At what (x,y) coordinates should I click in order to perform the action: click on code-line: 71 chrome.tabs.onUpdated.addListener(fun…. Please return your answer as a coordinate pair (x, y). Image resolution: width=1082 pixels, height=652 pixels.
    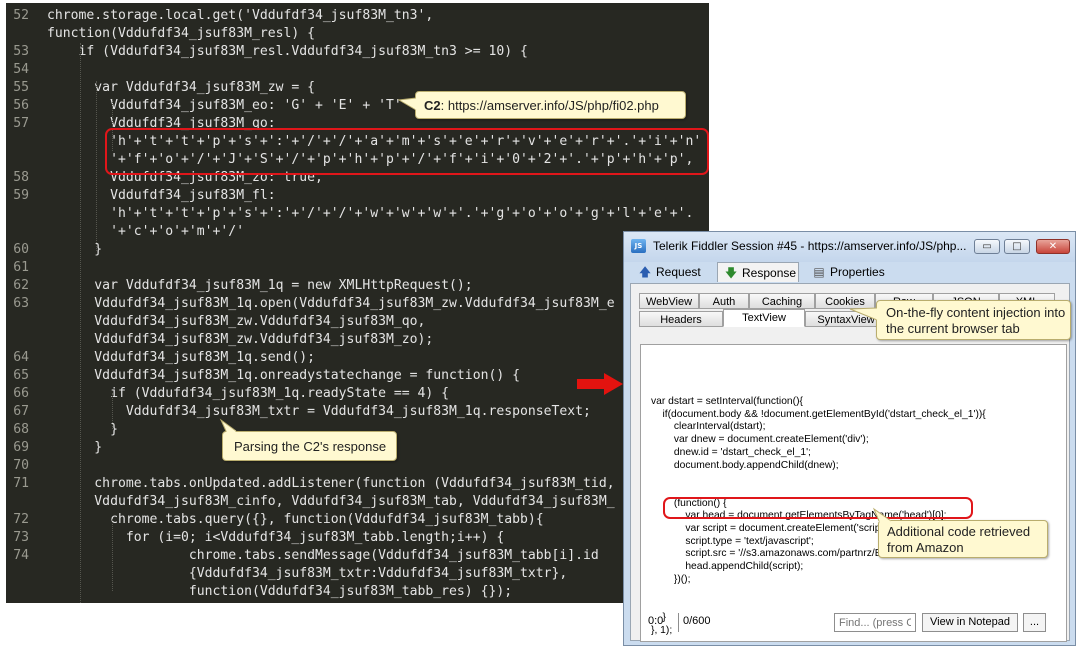
    Looking at the image, I should click on (310, 484).